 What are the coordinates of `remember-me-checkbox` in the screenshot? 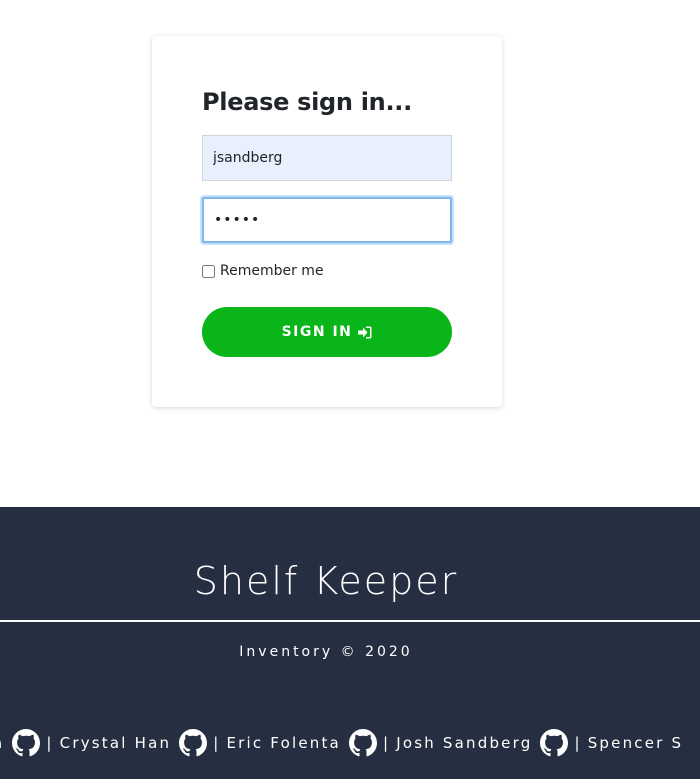 It's located at (208, 271).